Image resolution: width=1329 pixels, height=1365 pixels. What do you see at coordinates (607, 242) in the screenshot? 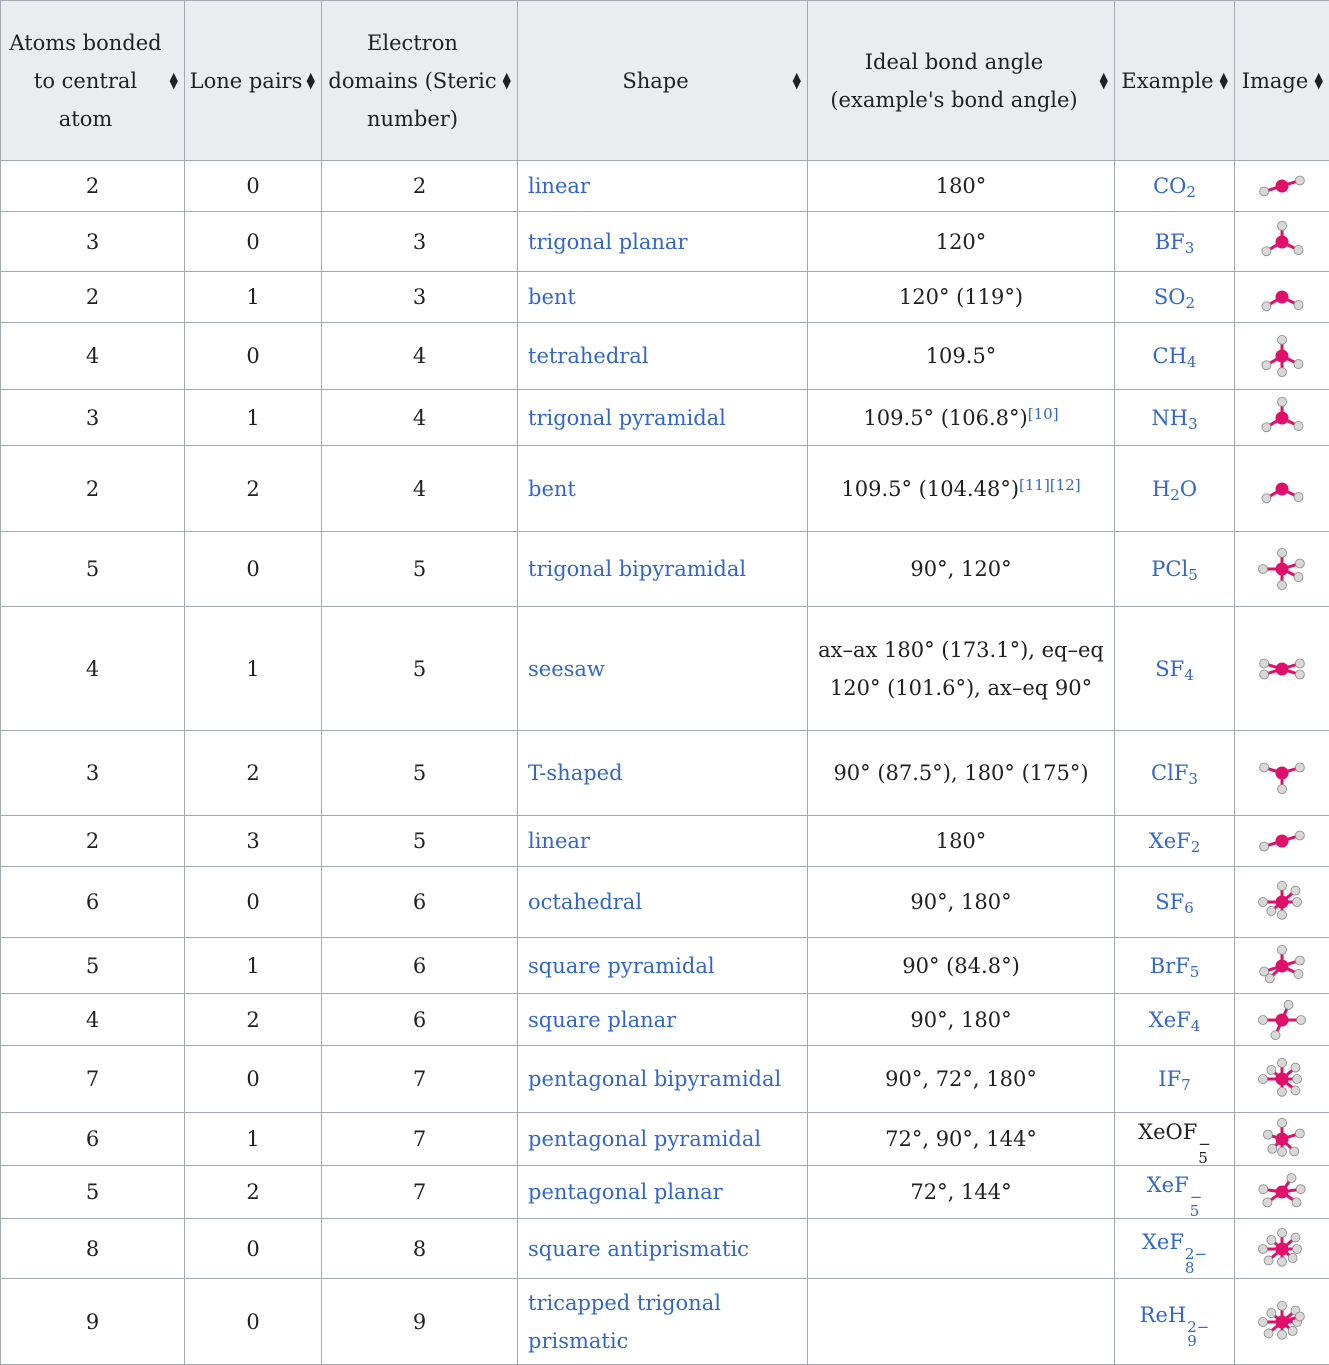
I see `shape-link: trigonal planar` at bounding box center [607, 242].